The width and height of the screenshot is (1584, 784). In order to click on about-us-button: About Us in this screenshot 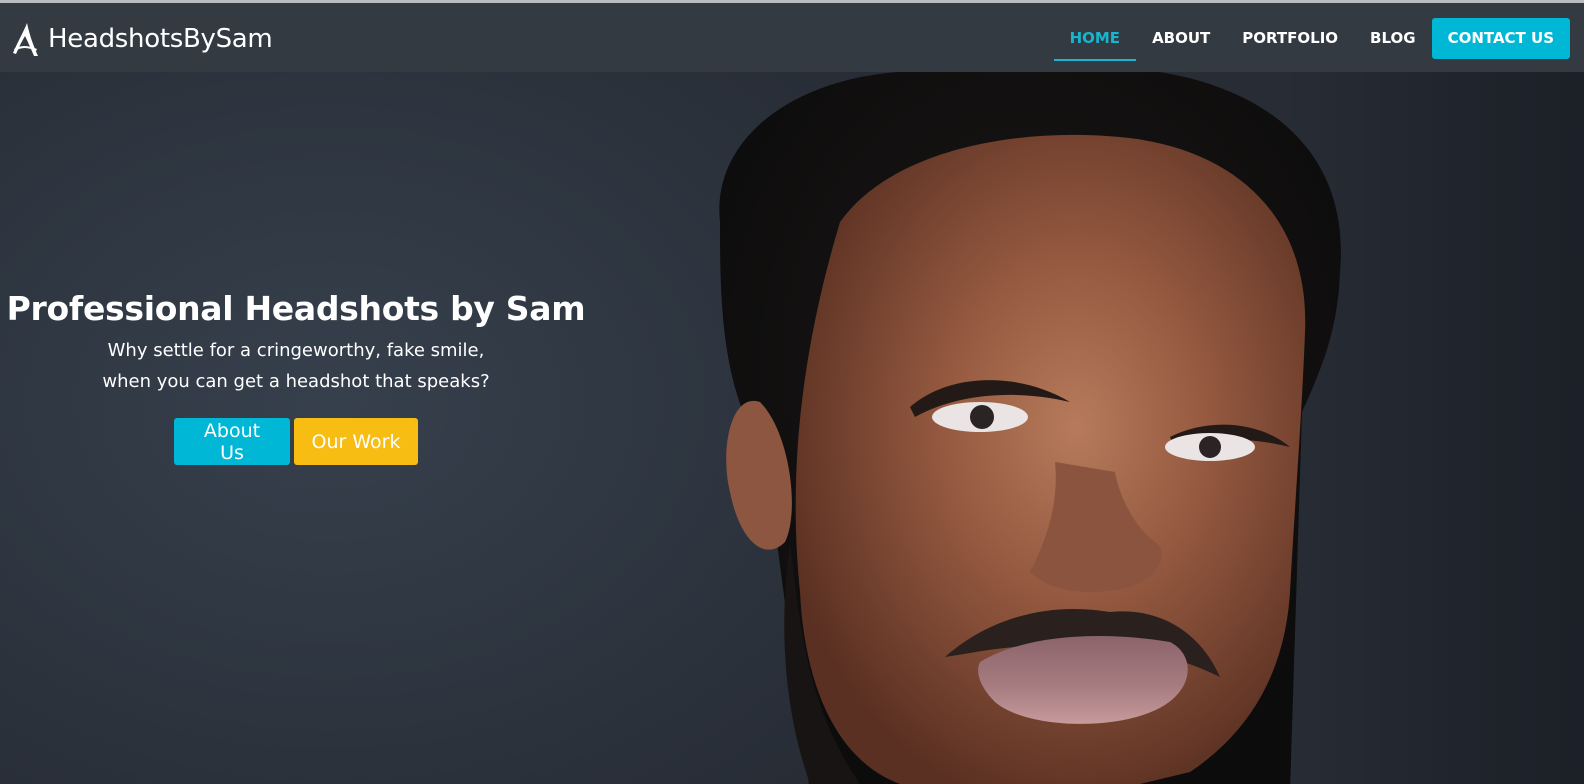, I will do `click(232, 441)`.